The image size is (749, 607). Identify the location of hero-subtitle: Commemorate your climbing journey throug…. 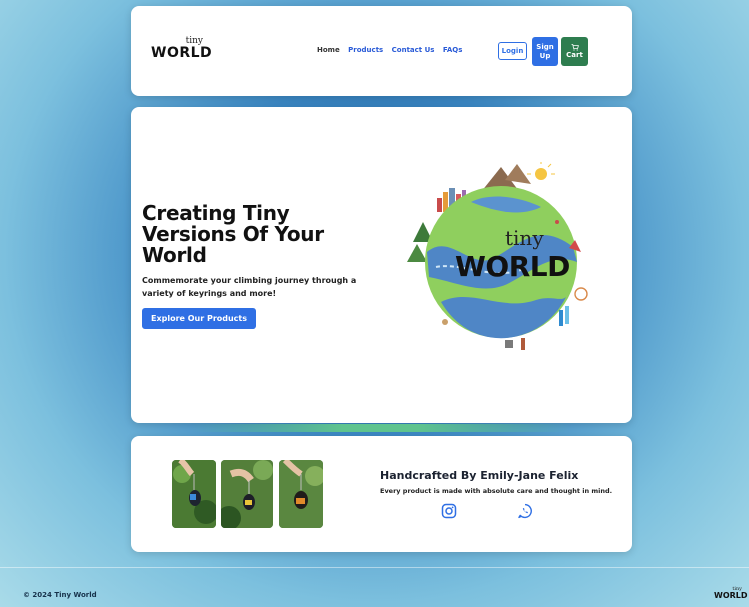
(249, 287).